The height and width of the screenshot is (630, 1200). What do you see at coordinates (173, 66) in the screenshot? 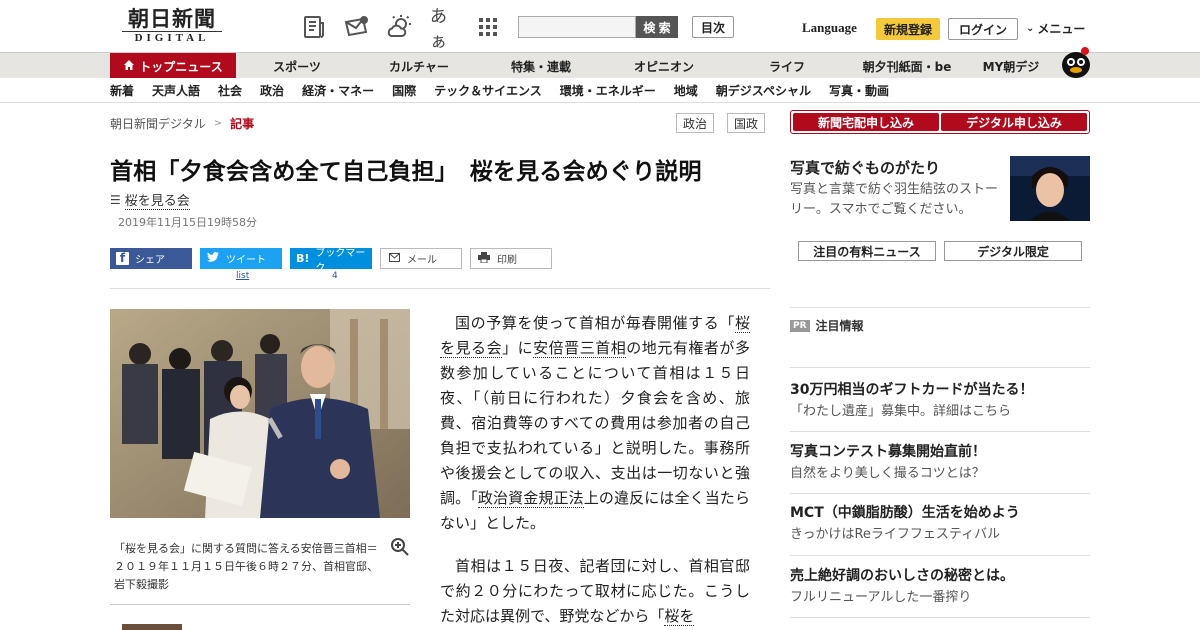
I see `nav-top-news: トップニュース` at bounding box center [173, 66].